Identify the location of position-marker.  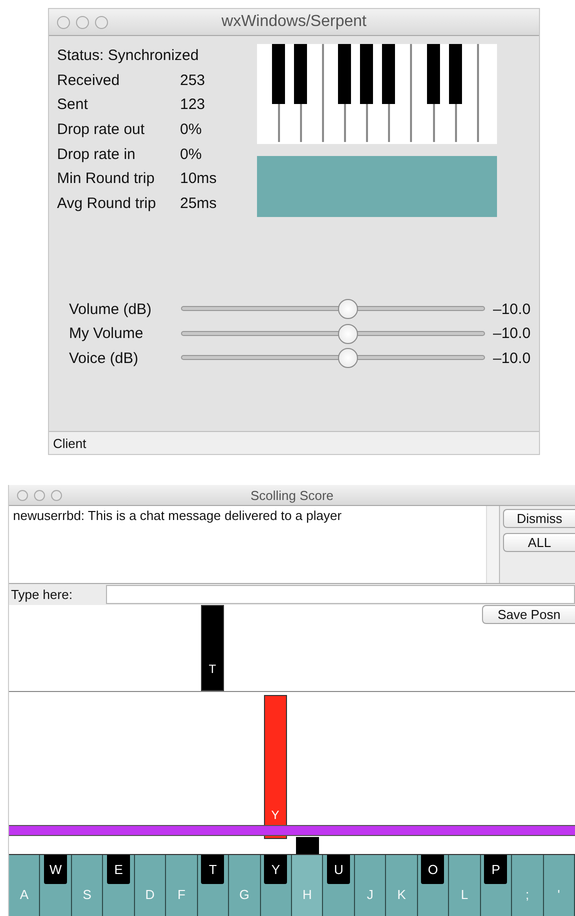
(307, 845).